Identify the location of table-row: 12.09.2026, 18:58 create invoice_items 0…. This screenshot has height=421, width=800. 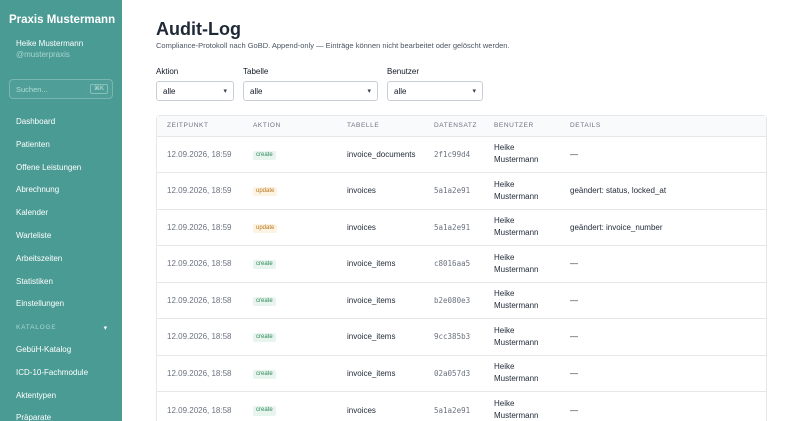
(461, 373).